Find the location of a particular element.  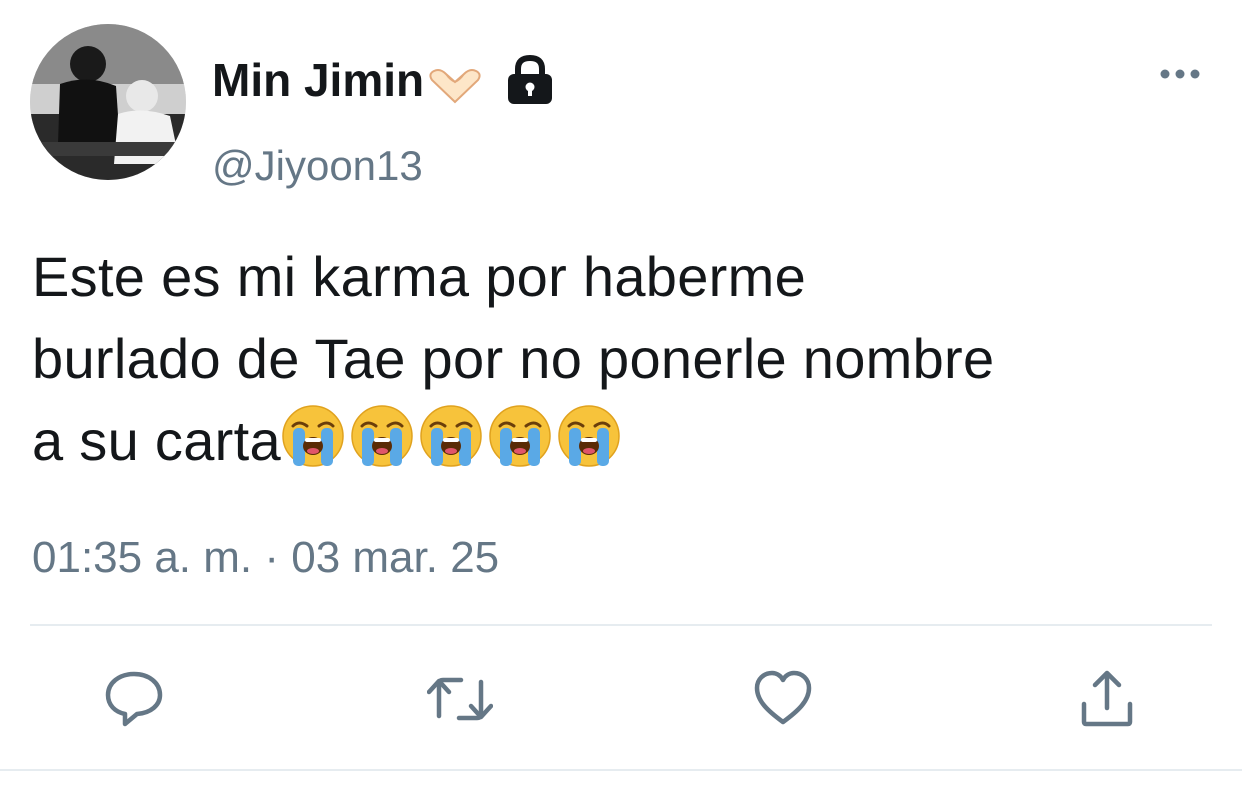

reply-icon is located at coordinates (134, 699).